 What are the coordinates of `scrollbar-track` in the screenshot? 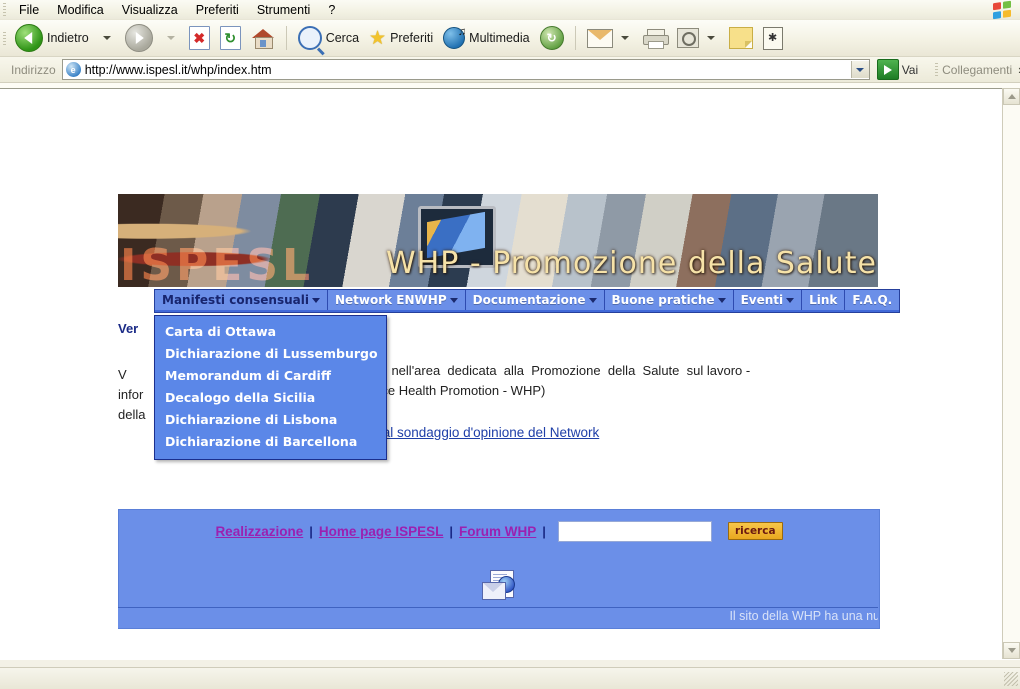 It's located at (1011, 373).